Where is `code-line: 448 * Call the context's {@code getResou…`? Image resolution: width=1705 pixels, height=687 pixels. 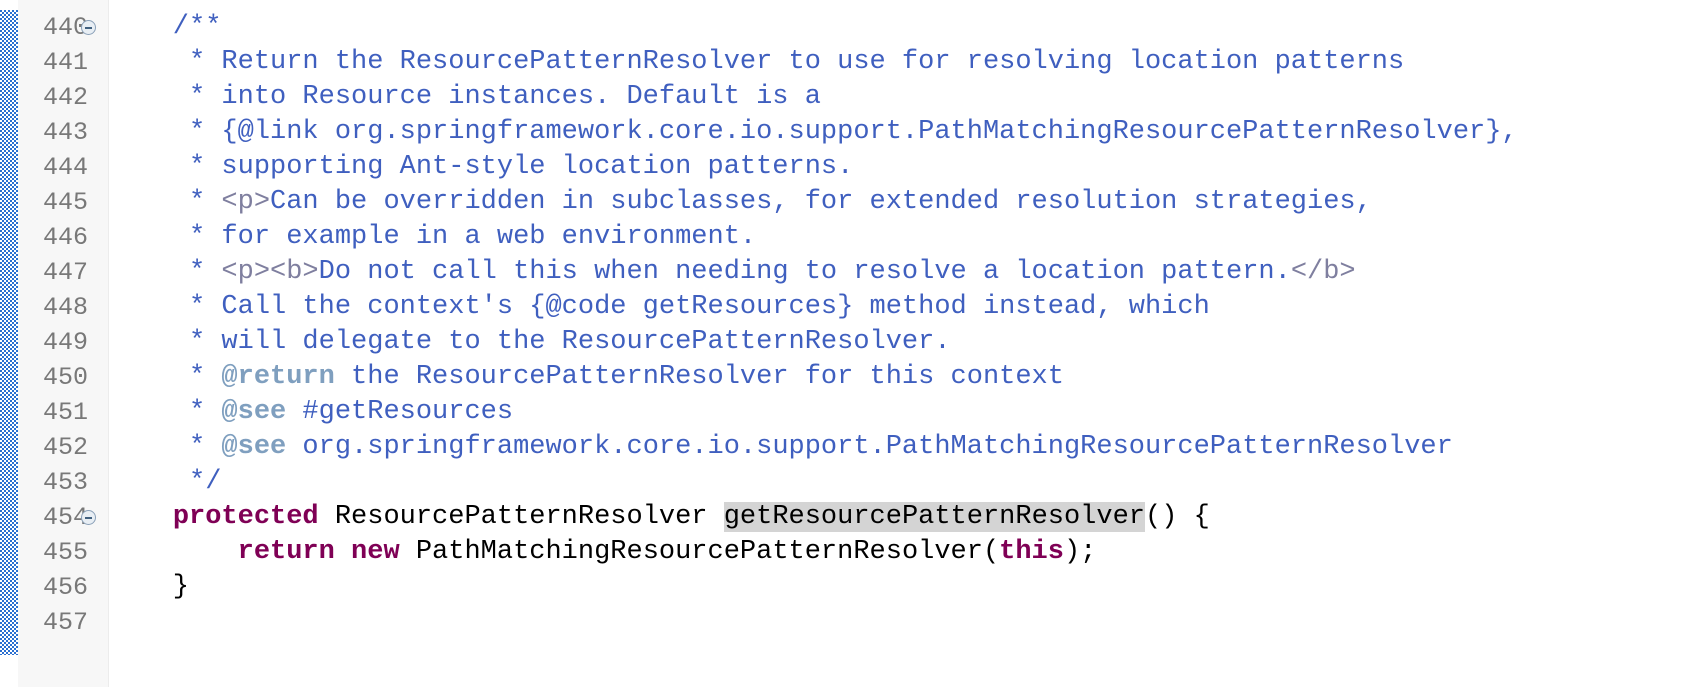
code-line: 448 * Call the context's {@code getResou… is located at coordinates (852, 307).